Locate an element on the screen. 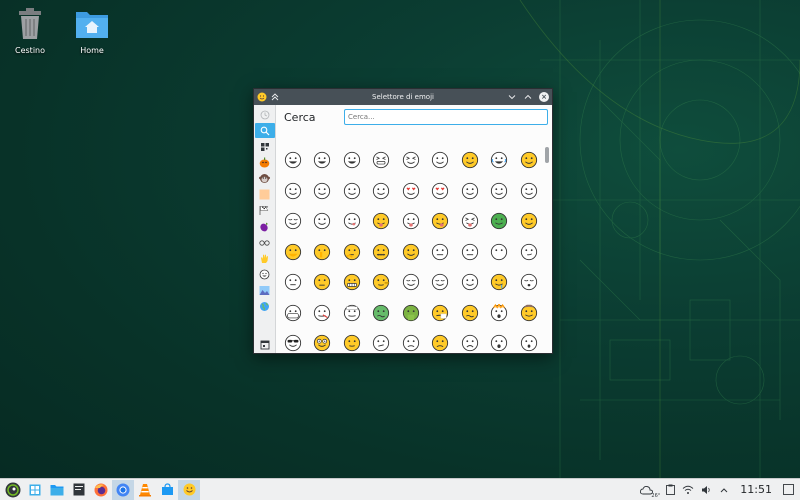 The width and height of the screenshot is (800, 500). show-desktop-icon is located at coordinates (788, 490).